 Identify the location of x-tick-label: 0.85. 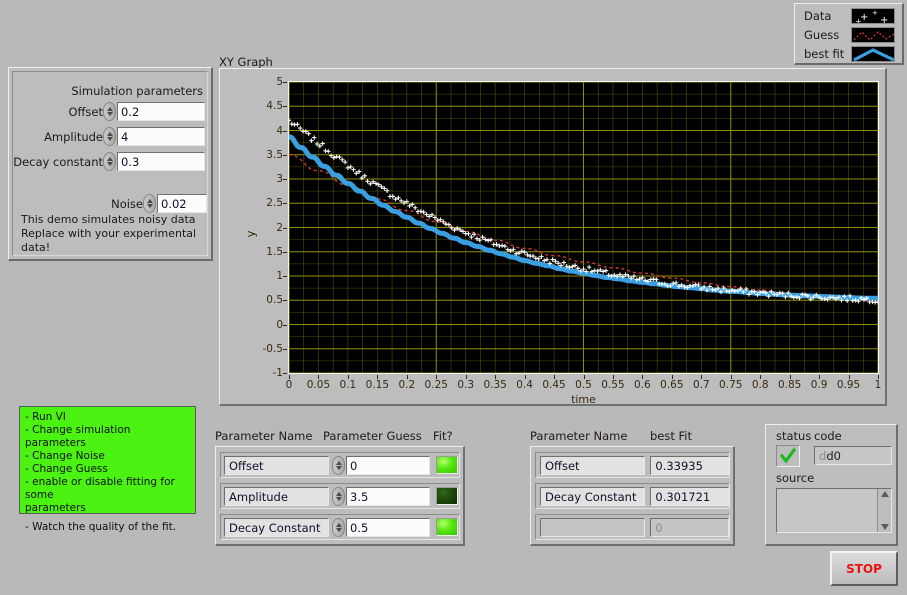
(789, 385).